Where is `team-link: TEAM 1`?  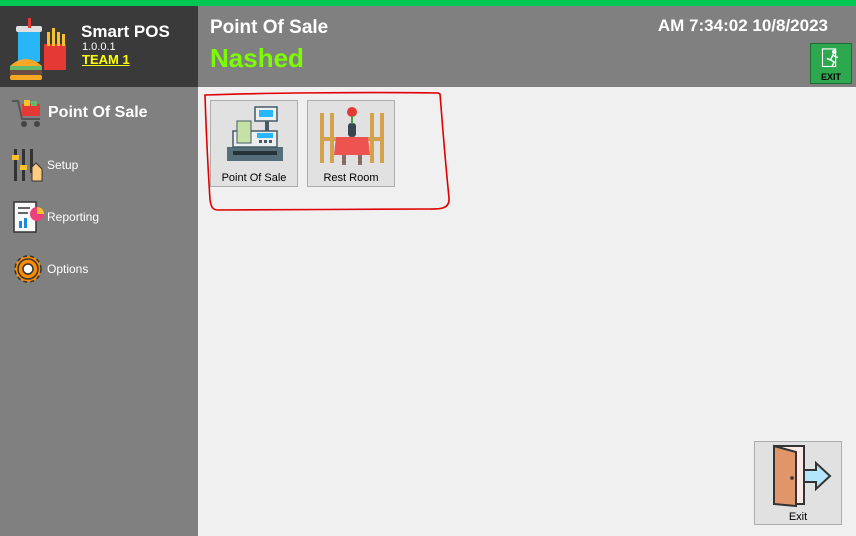
team-link: TEAM 1 is located at coordinates (106, 59).